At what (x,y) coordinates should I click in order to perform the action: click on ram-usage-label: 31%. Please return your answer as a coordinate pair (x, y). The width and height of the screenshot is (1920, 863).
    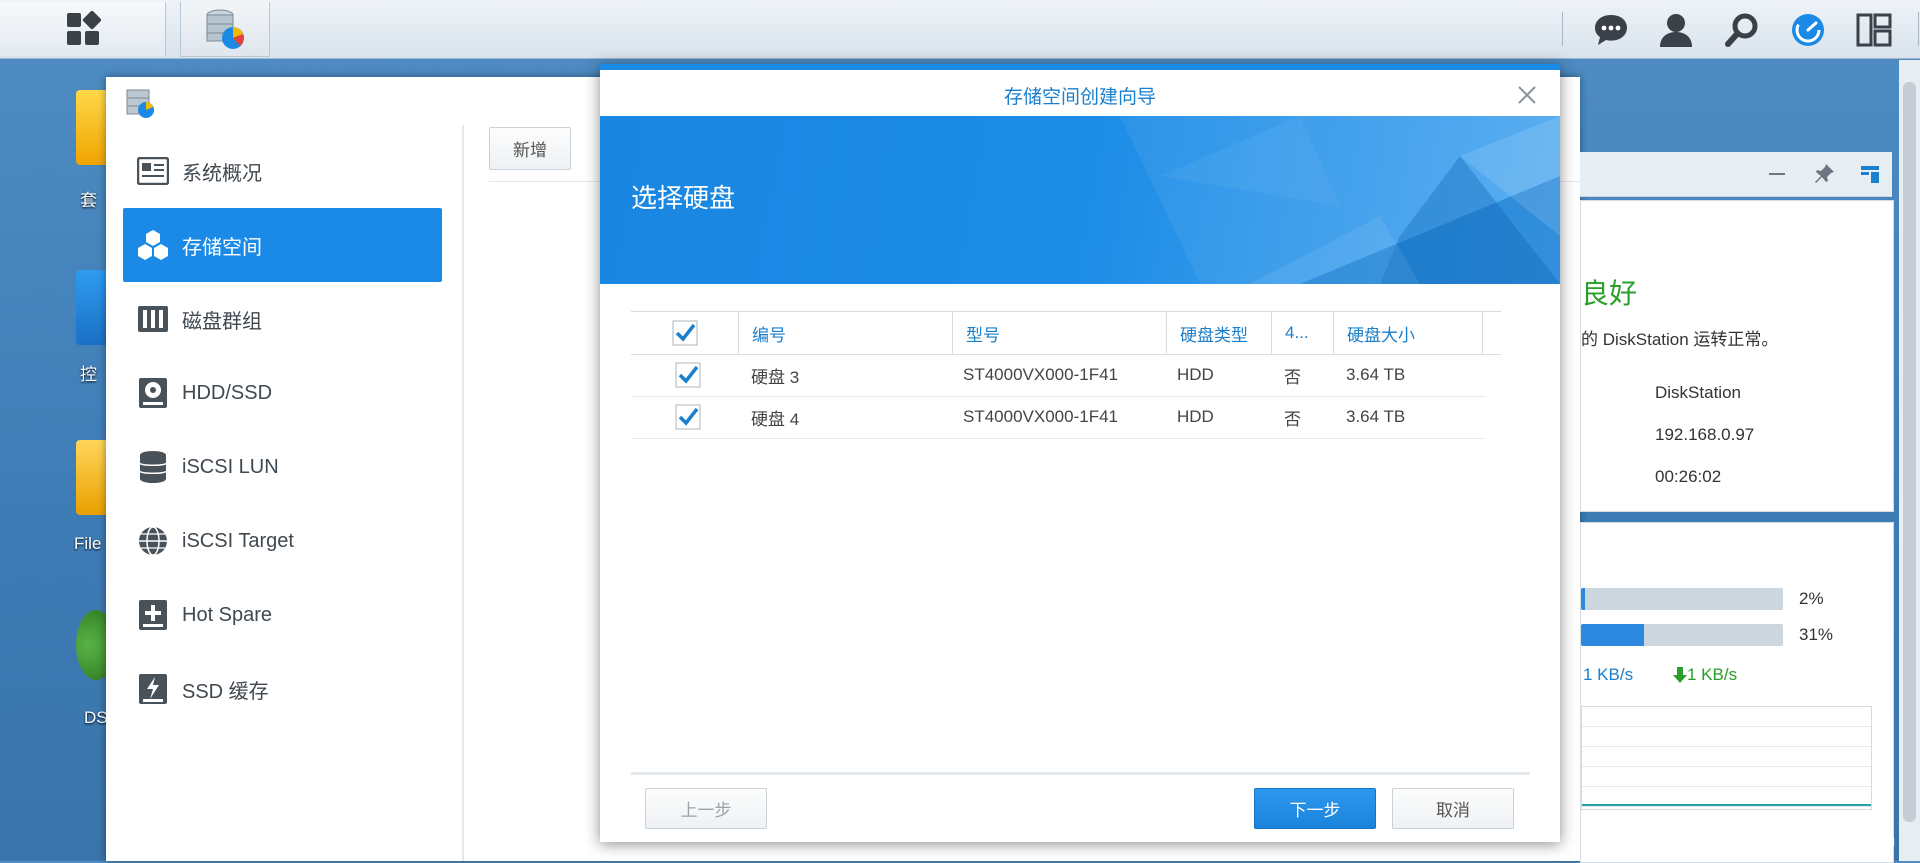
    Looking at the image, I should click on (1816, 634).